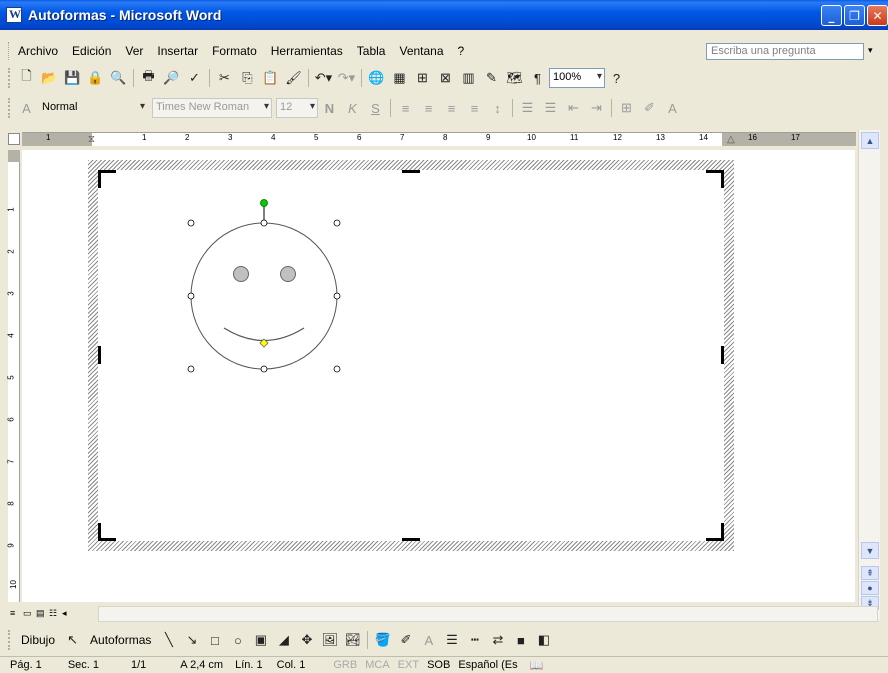  Describe the element at coordinates (26, 78) in the screenshot. I see `new-document-icon: 🗋` at that location.